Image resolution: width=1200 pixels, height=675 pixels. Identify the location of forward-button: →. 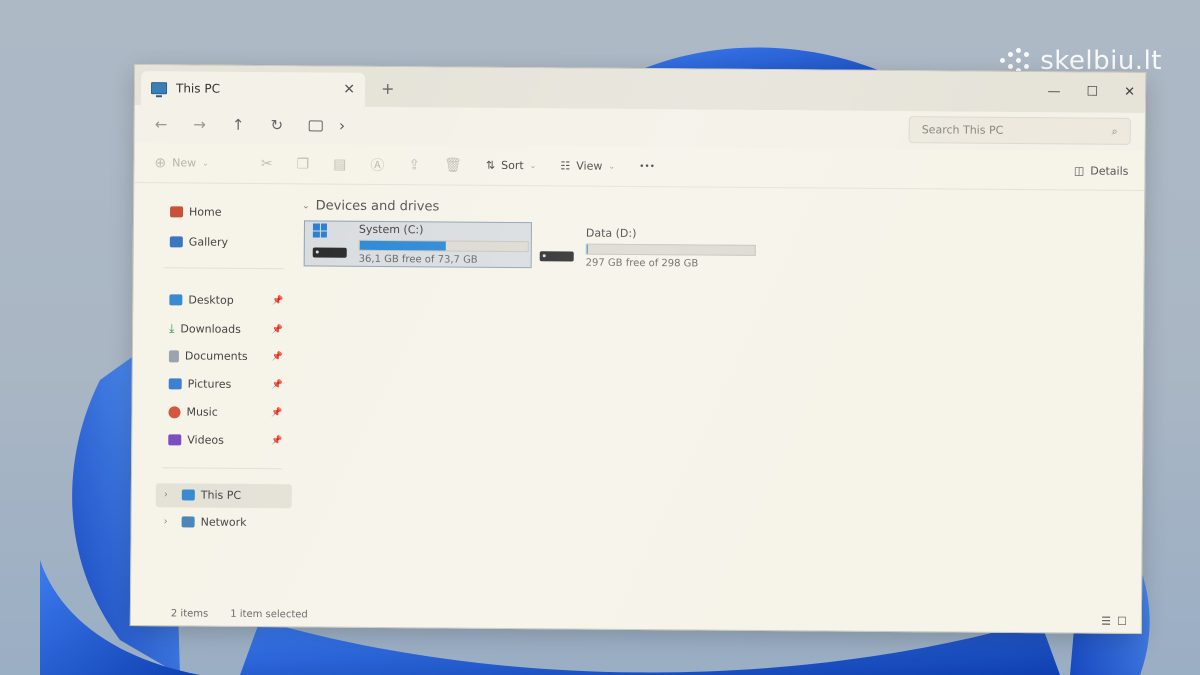
(199, 125).